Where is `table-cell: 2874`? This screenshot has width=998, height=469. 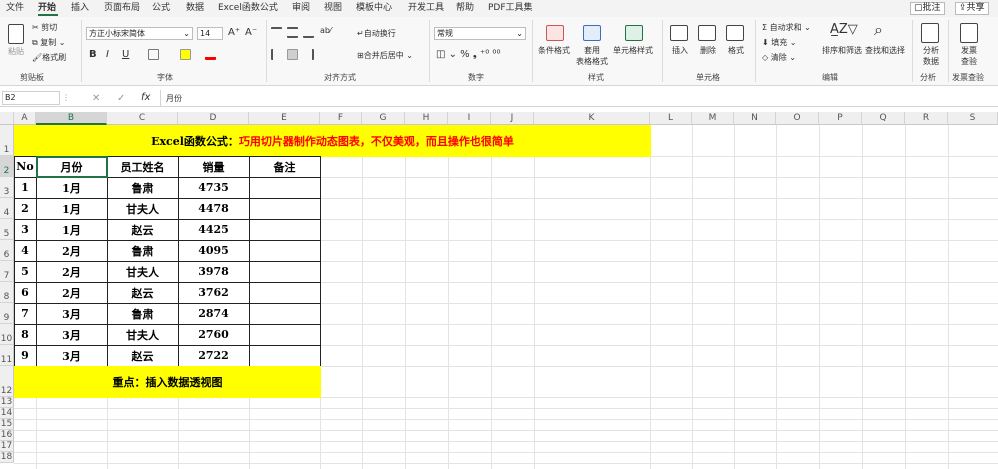
table-cell: 2874 is located at coordinates (214, 314).